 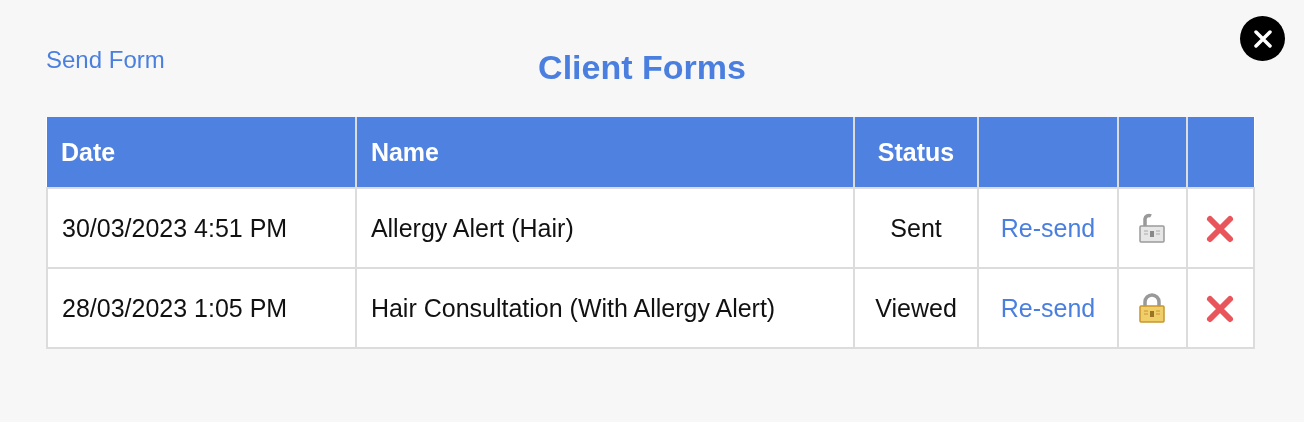 I want to click on column-header: Name, so click(x=604, y=152).